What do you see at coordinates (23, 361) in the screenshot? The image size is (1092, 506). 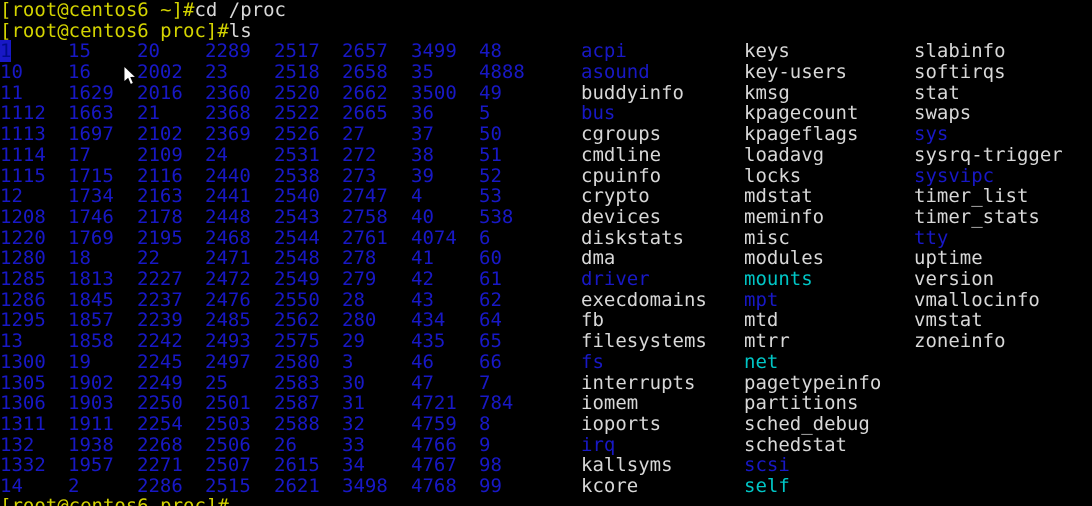 I see `ls-entry-1300: 1300` at bounding box center [23, 361].